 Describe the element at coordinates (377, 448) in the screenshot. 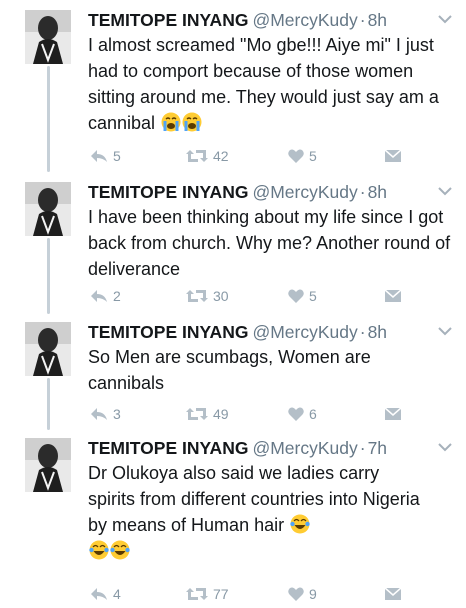

I see `timestamp: 7h` at that location.